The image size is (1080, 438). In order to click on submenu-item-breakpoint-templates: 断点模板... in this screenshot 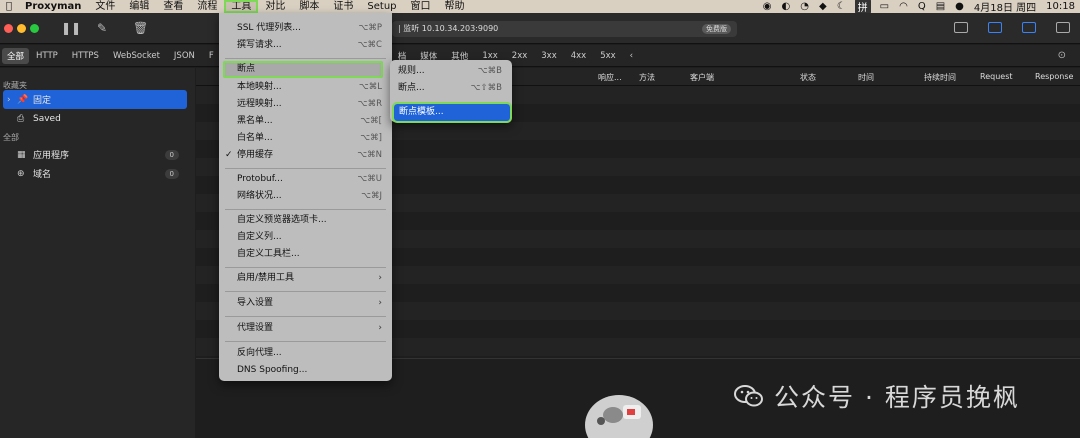, I will do `click(452, 112)`.